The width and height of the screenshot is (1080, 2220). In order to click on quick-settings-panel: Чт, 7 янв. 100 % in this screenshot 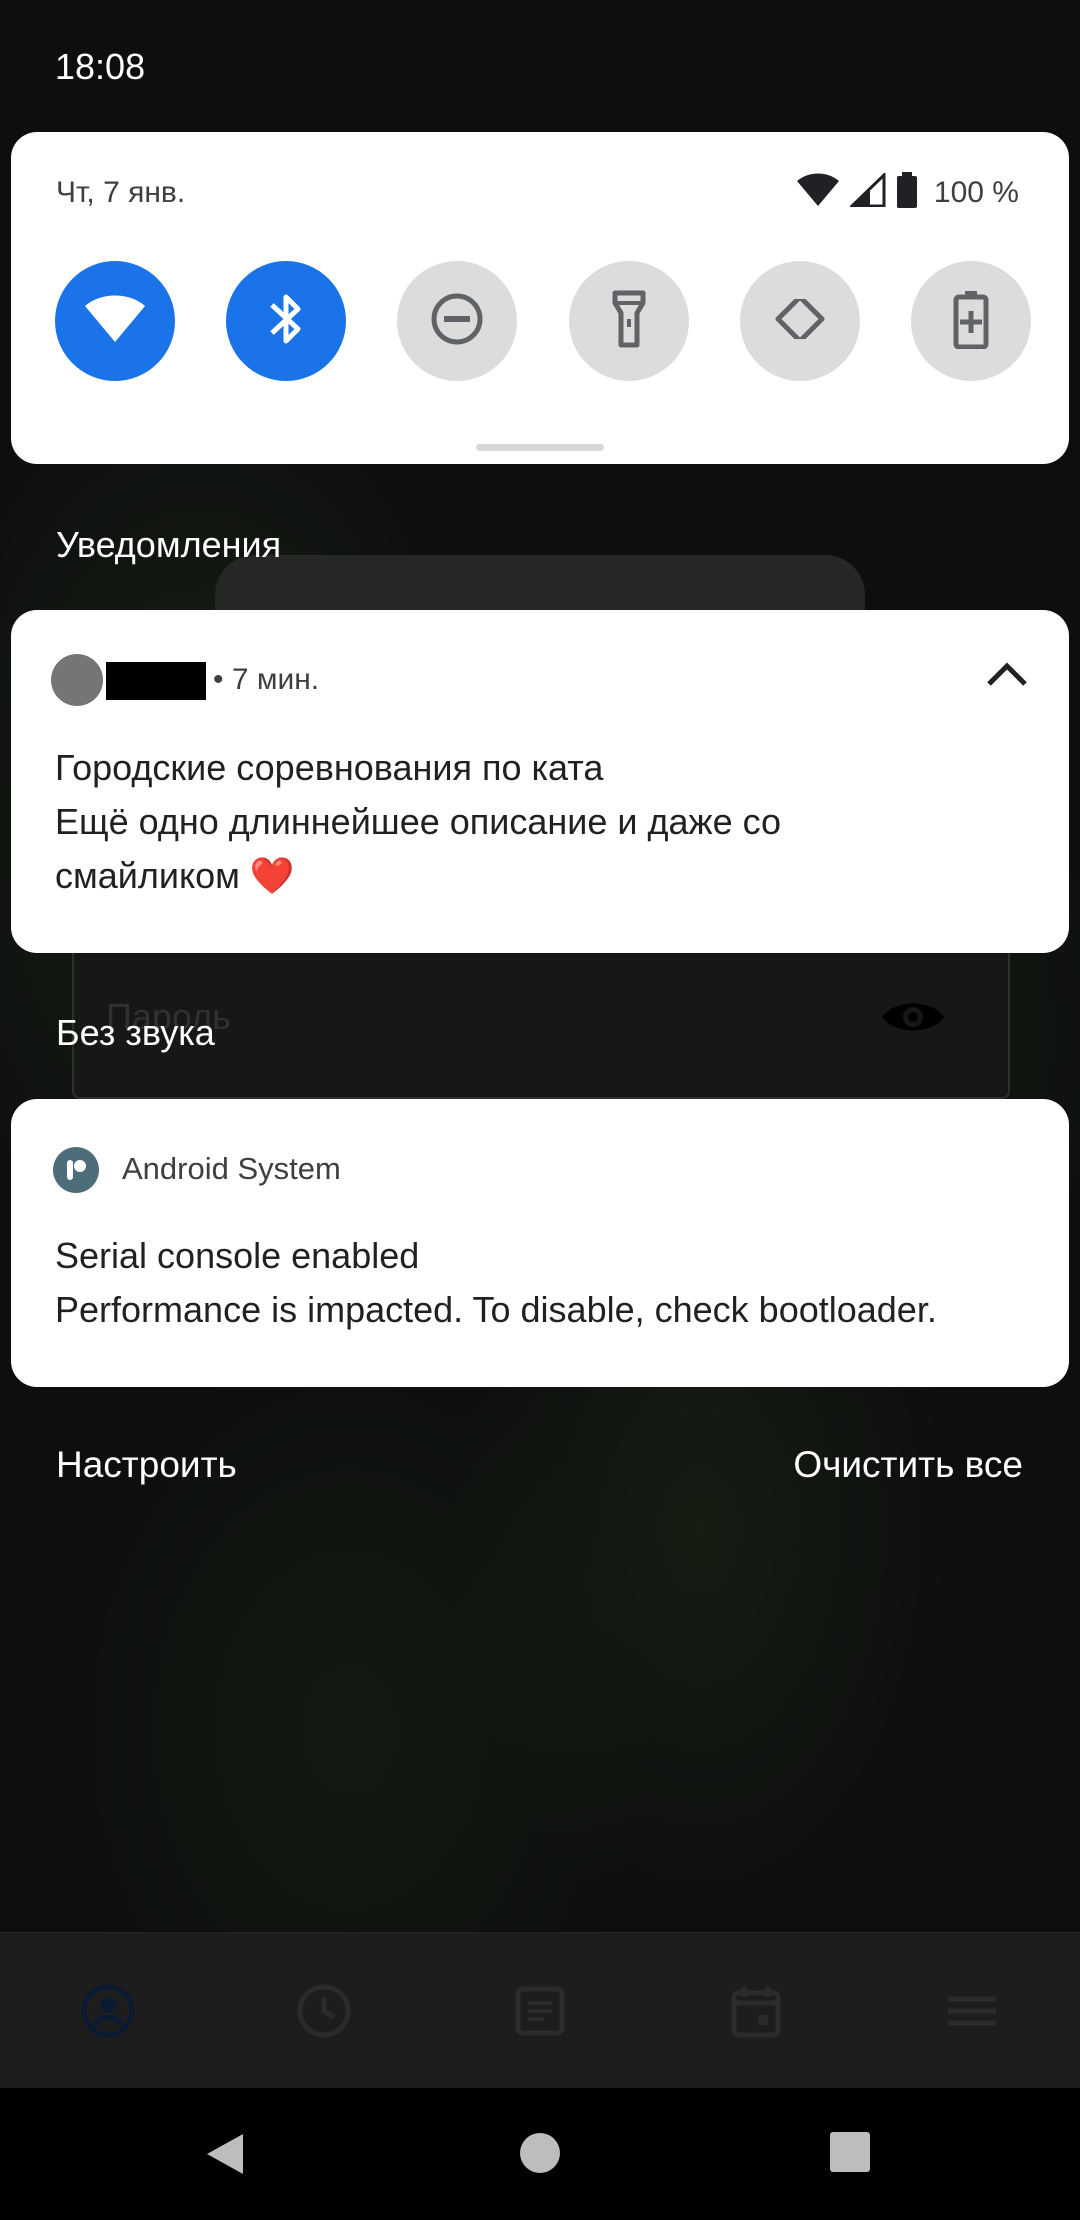, I will do `click(540, 298)`.